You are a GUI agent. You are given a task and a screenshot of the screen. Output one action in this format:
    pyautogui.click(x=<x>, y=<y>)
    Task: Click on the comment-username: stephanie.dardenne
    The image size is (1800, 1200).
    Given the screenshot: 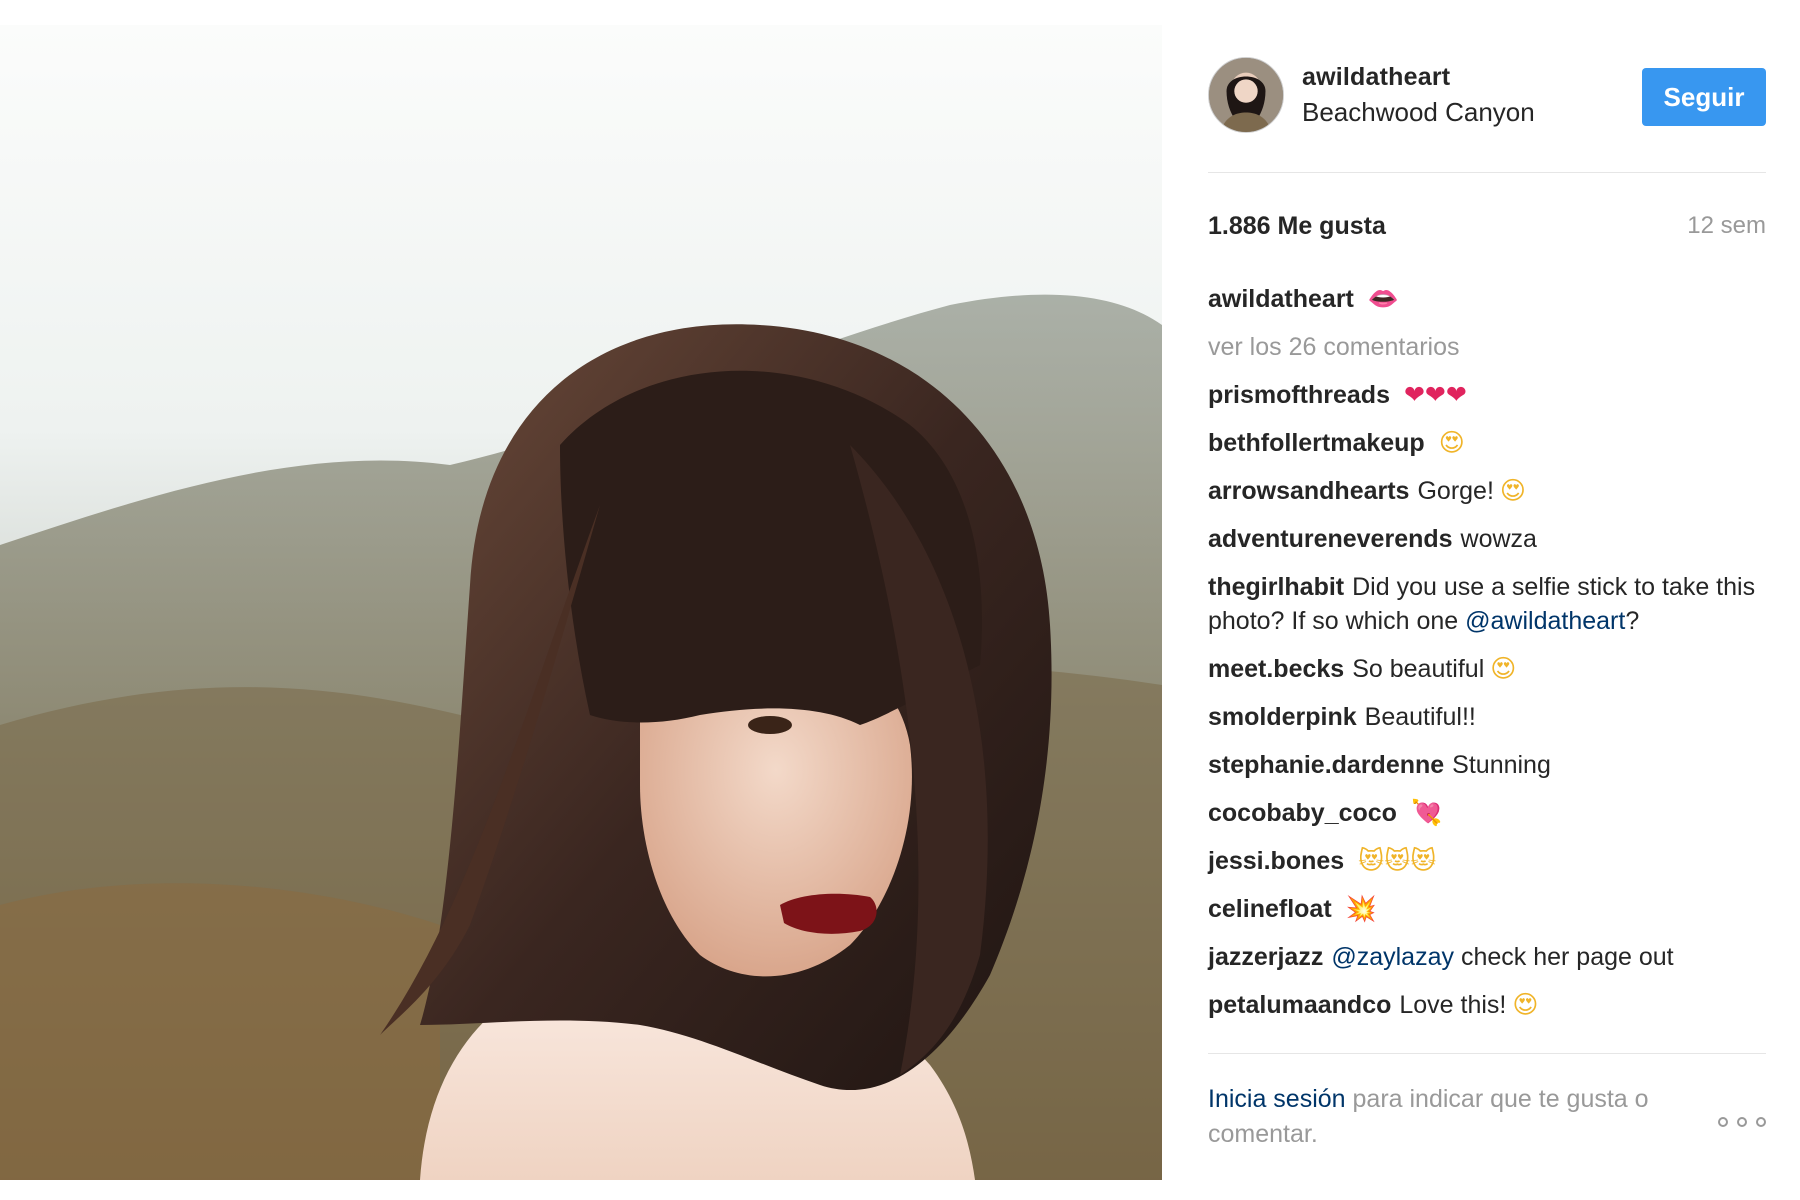 What is the action you would take?
    pyautogui.click(x=1326, y=765)
    